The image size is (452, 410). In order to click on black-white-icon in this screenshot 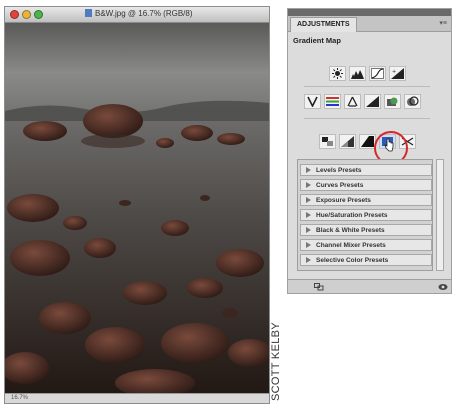, I will do `click(372, 101)`.